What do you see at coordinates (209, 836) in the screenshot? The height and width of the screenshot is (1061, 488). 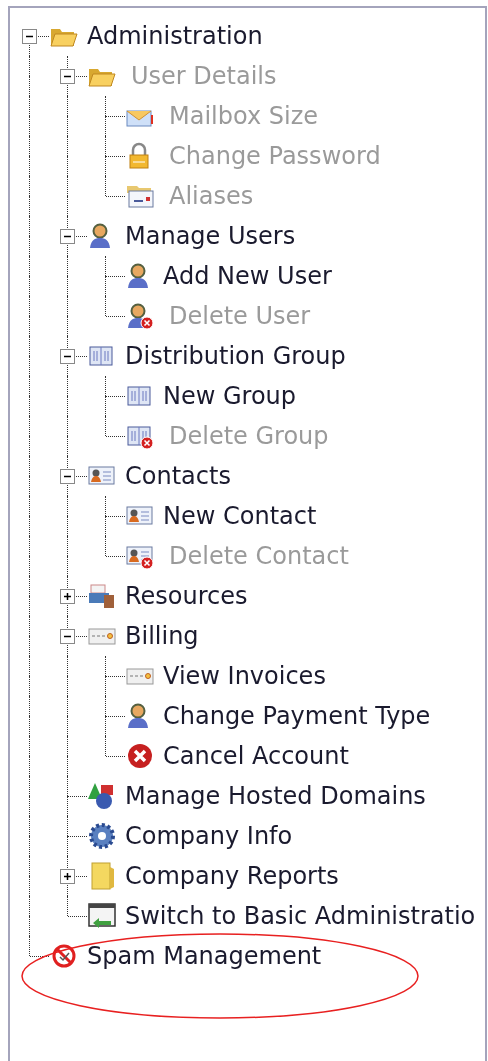 I see `tree-node-label: Company Info` at bounding box center [209, 836].